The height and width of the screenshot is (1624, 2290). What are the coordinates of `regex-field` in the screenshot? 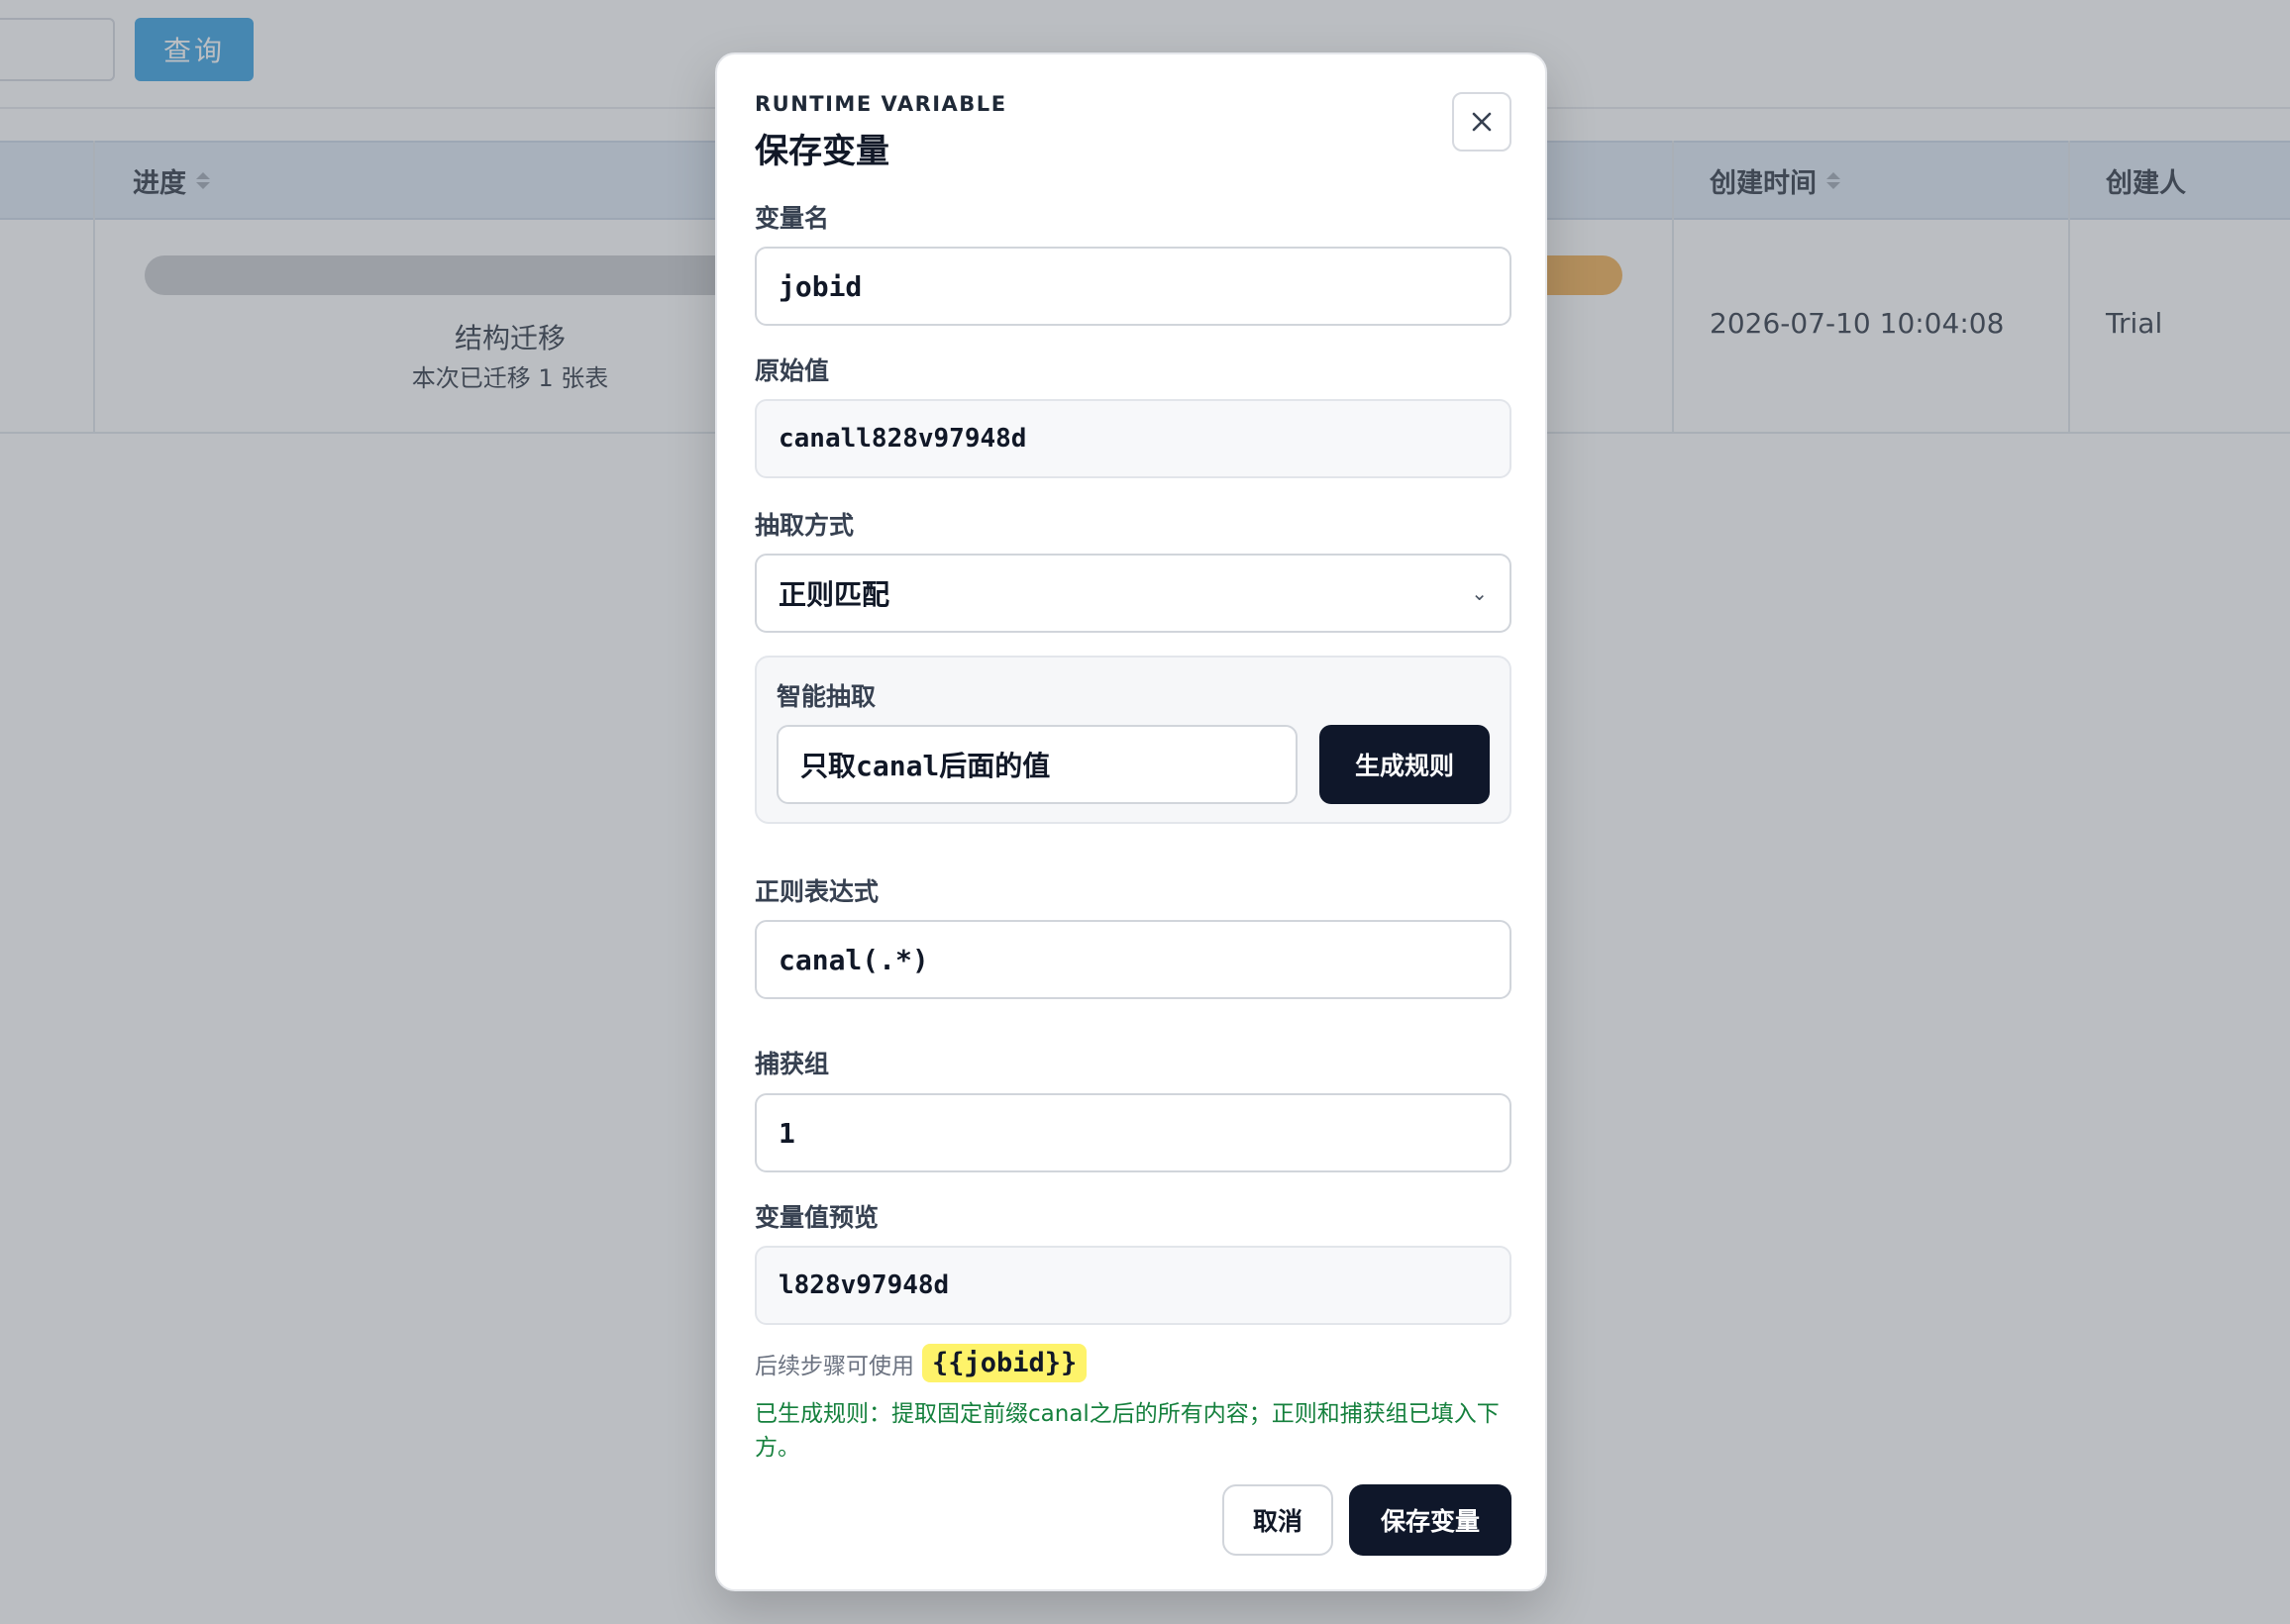 It's located at (1133, 959).